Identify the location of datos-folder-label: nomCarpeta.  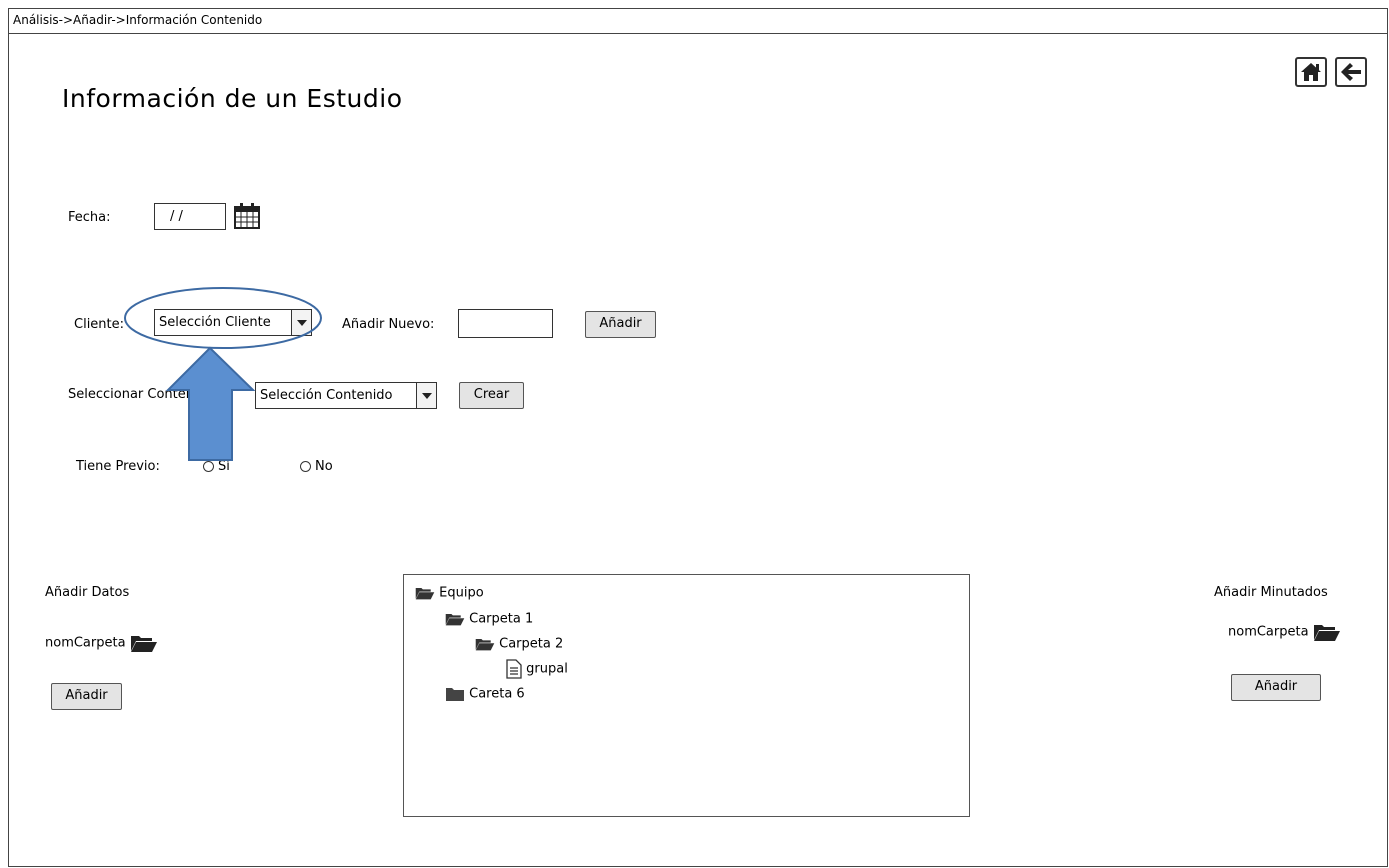
(85, 643).